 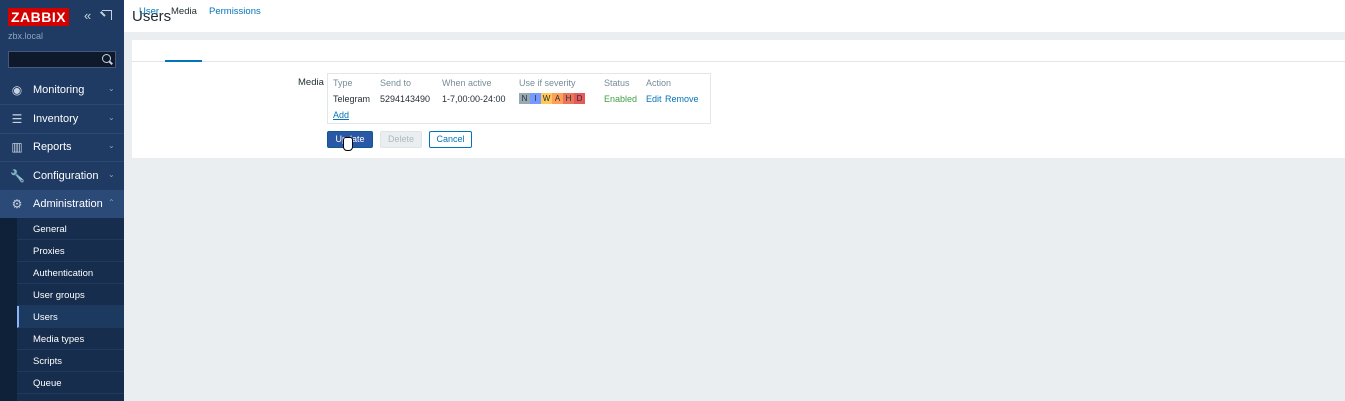 I want to click on submenu-item-general: General, so click(x=70, y=229).